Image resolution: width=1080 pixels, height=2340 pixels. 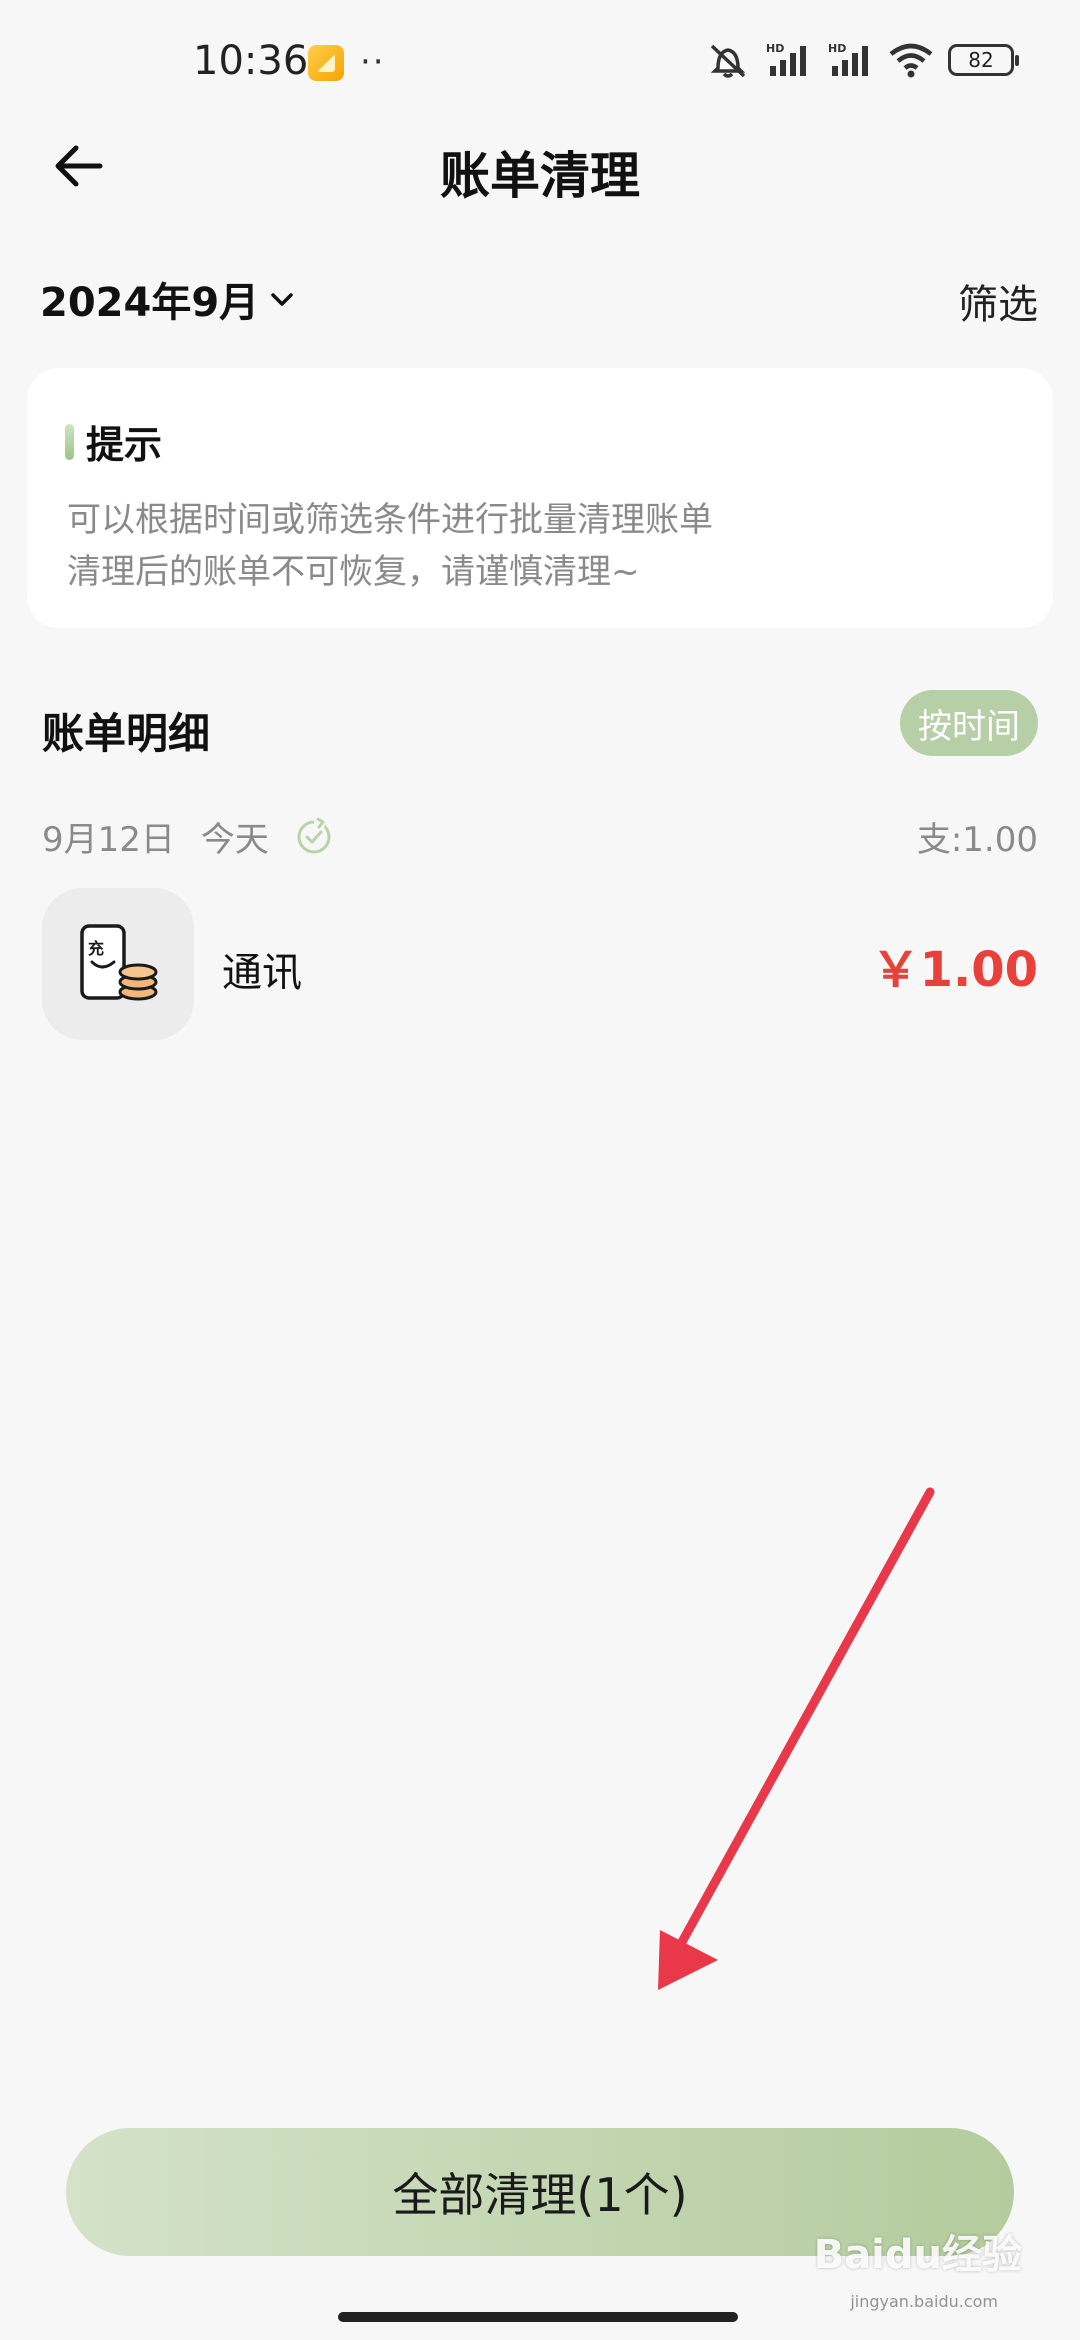 I want to click on month-selector: 2024年9月, so click(x=167, y=299).